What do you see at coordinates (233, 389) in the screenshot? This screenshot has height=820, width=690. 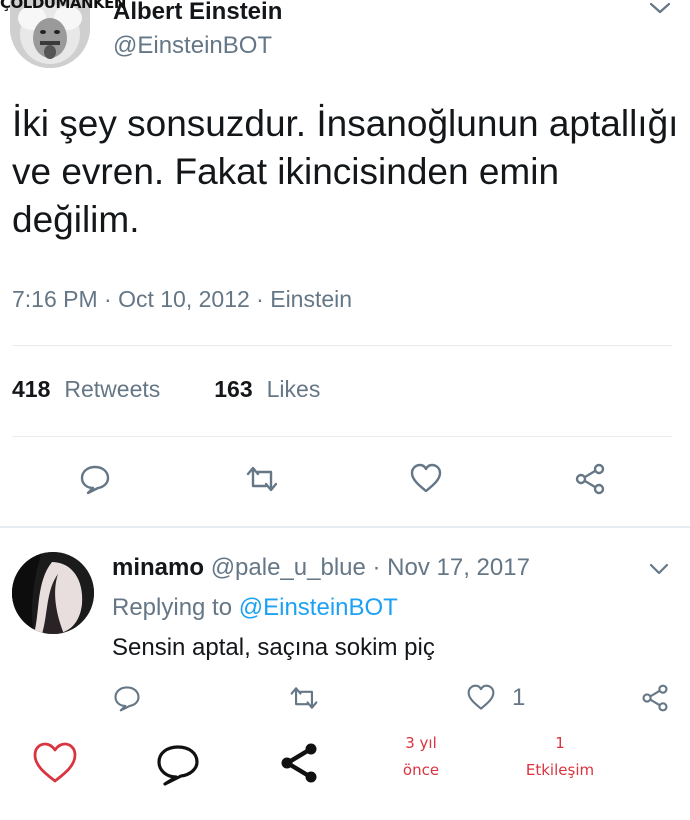 I see `likes-count: 163` at bounding box center [233, 389].